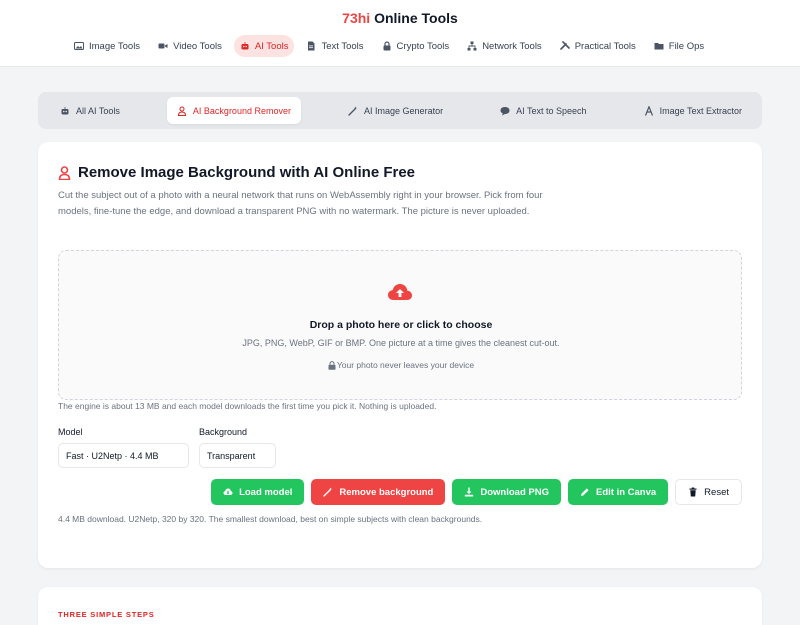 The width and height of the screenshot is (800, 625). Describe the element at coordinates (356, 18) in the screenshot. I see `brand-prefix: 73hi` at that location.